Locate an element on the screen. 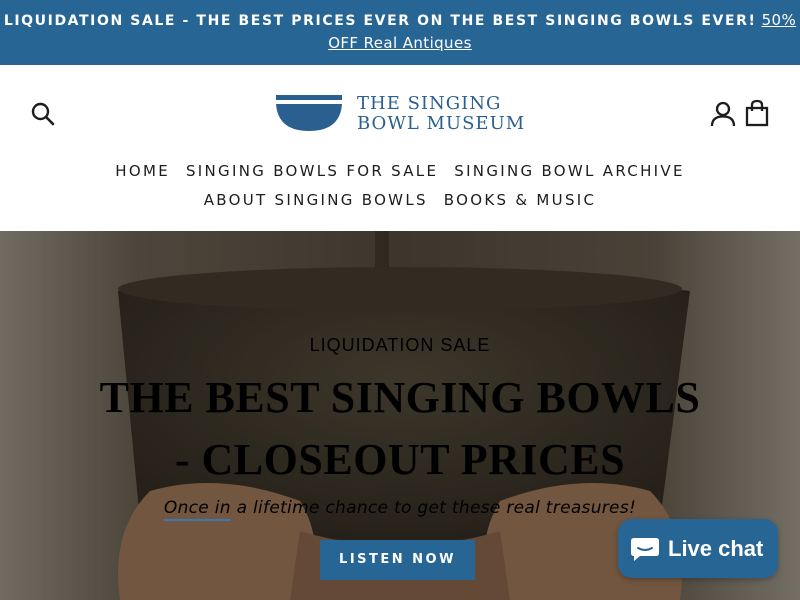  site-logo: THE SINGING BOWL MUSEUM is located at coordinates (404, 114).